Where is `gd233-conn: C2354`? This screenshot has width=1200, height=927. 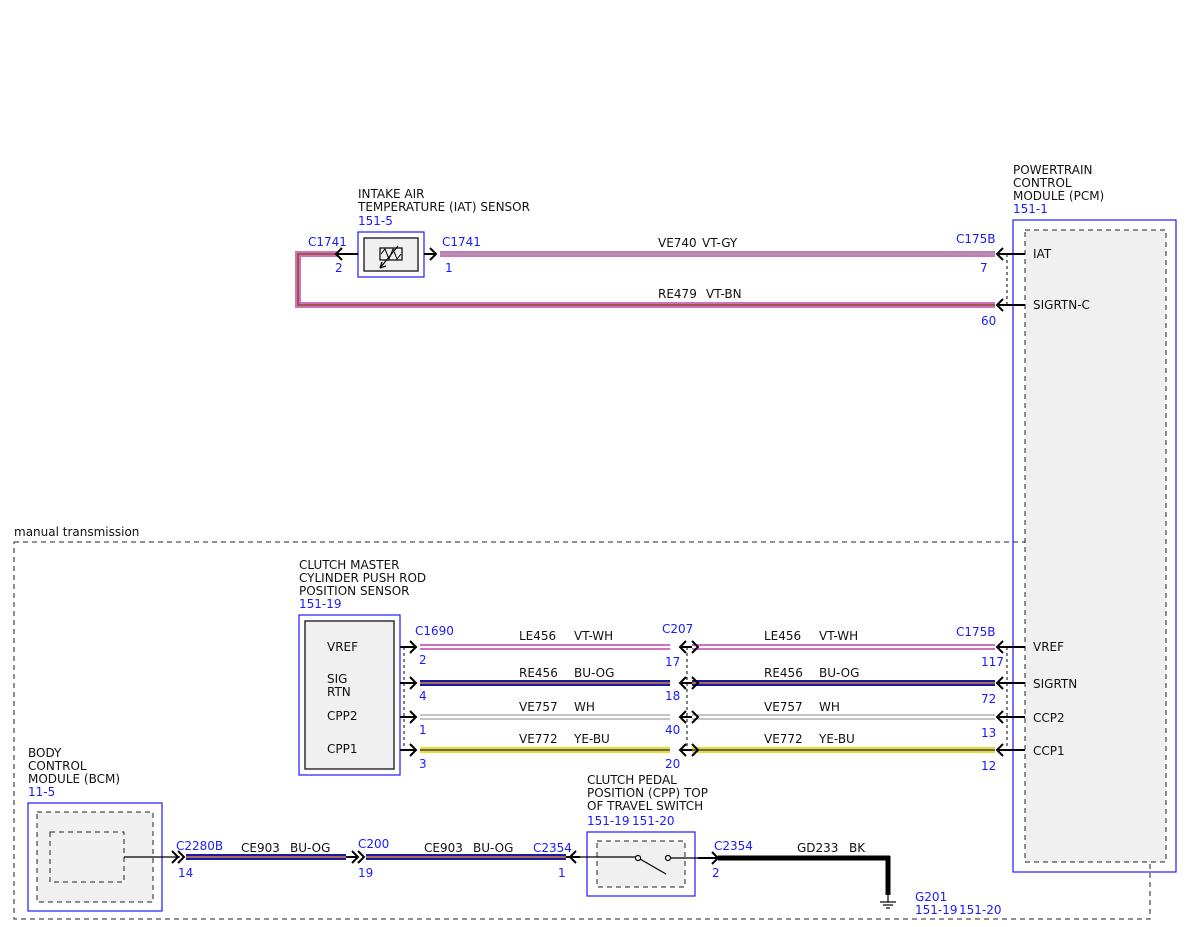
gd233-conn: C2354 is located at coordinates (733, 846).